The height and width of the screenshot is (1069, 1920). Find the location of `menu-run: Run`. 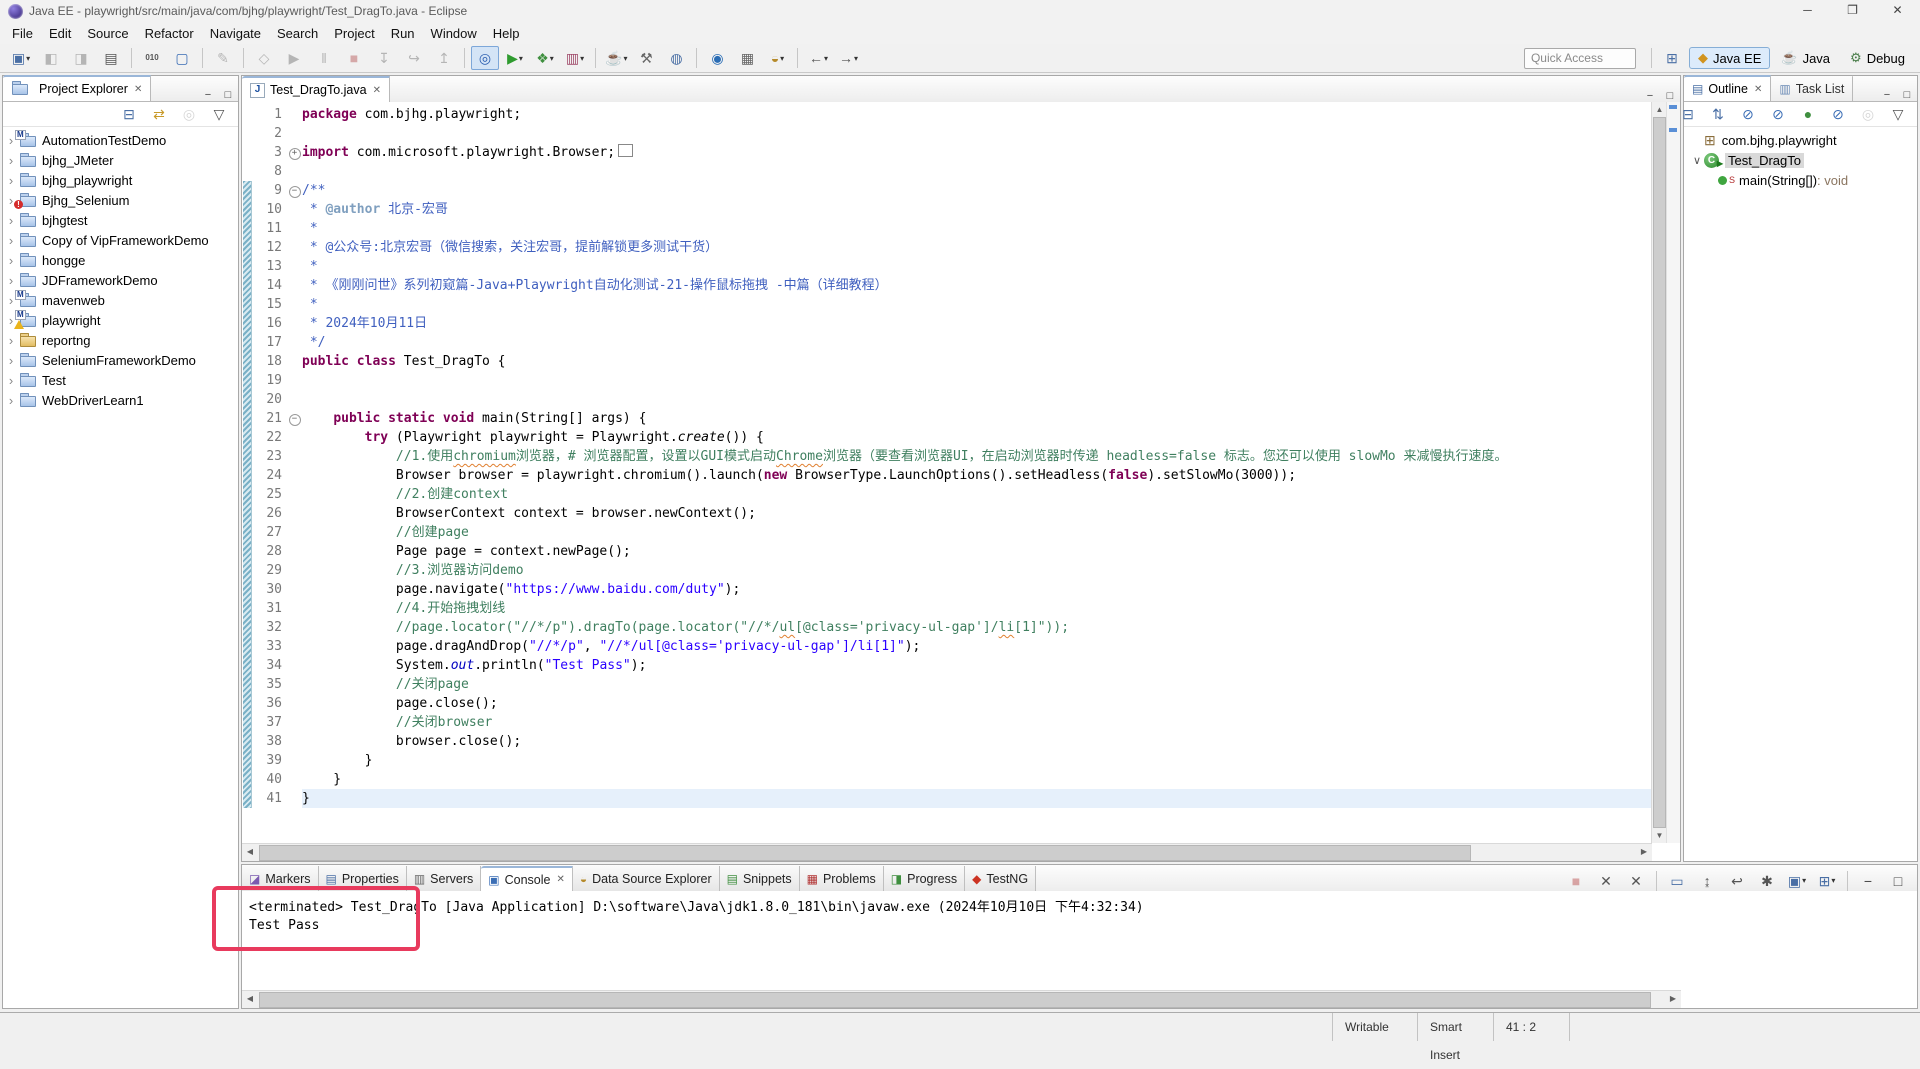

menu-run: Run is located at coordinates (403, 33).